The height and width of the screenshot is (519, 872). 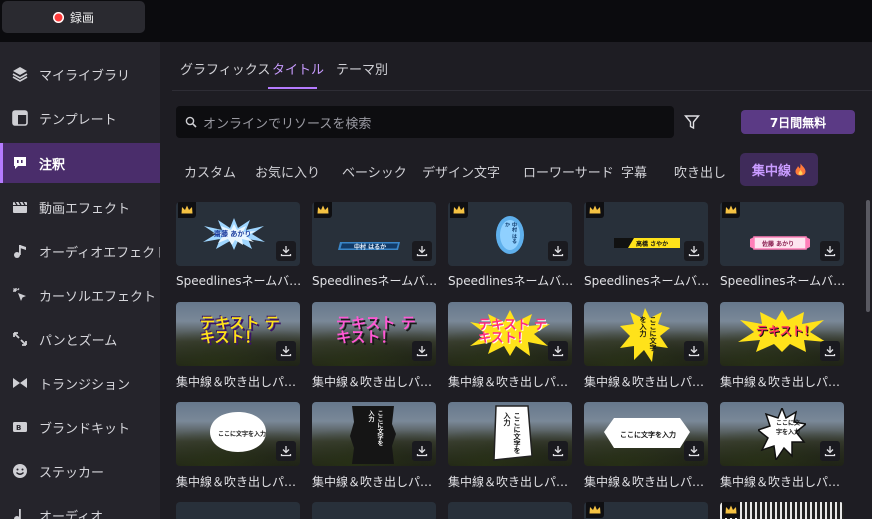 I want to click on template-card: 齋藤 あかり, so click(x=238, y=234).